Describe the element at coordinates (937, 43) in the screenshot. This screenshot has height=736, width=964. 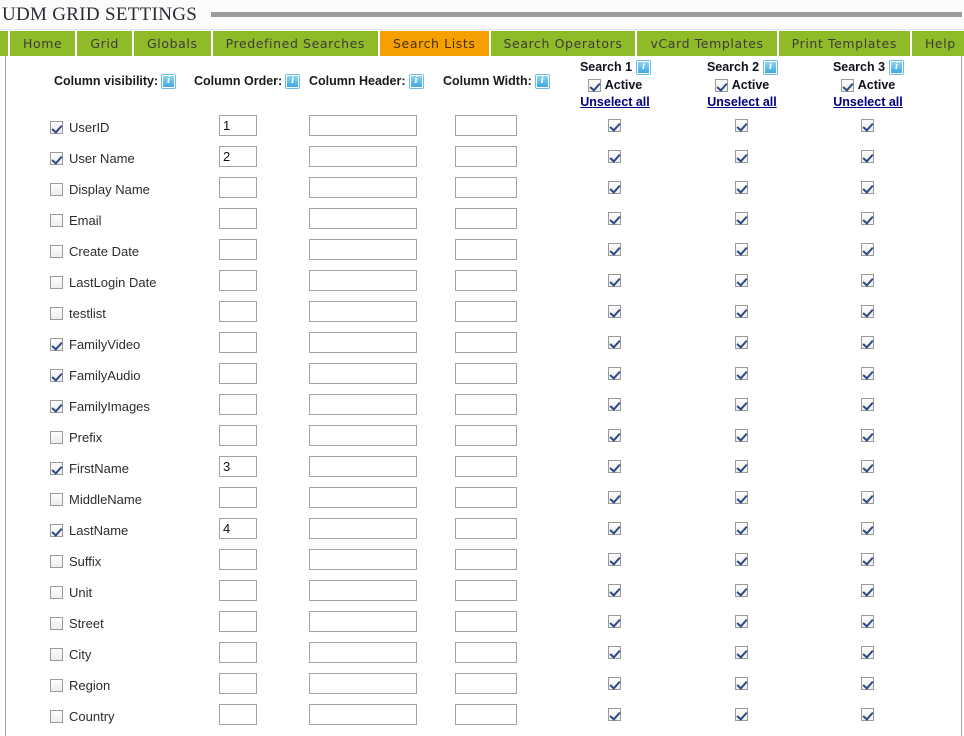
I see `tab-help: Help` at that location.